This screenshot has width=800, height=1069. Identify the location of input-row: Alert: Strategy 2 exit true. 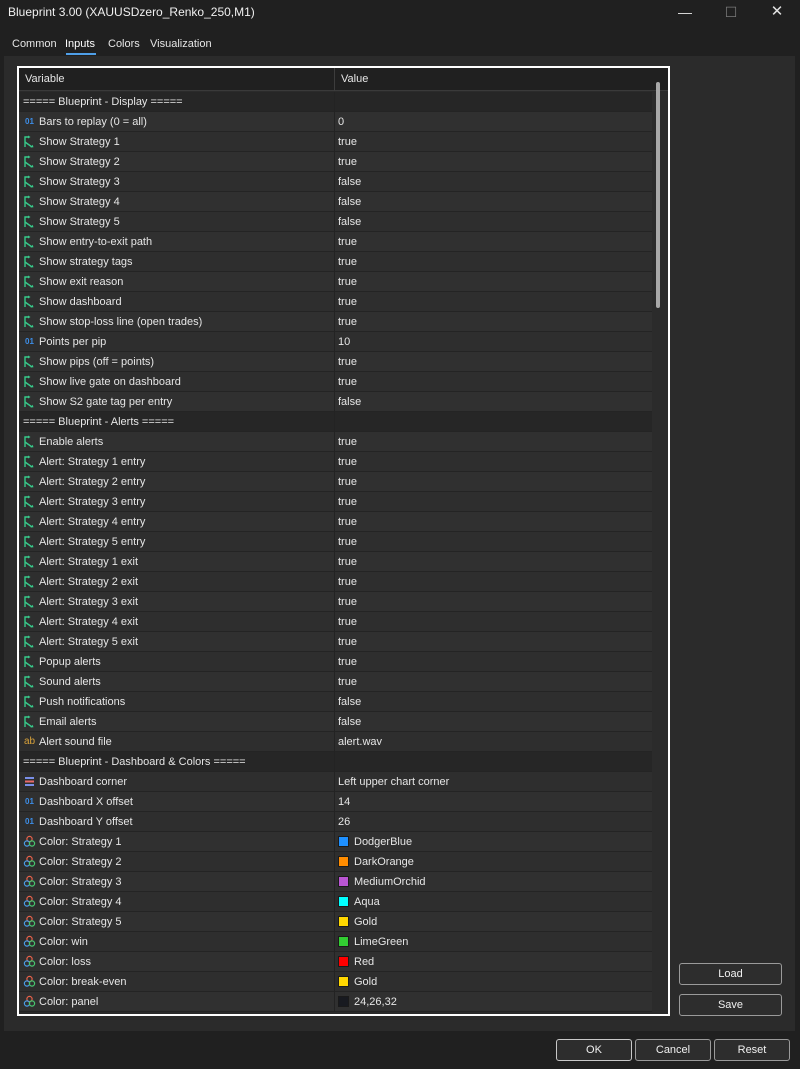
(335, 582).